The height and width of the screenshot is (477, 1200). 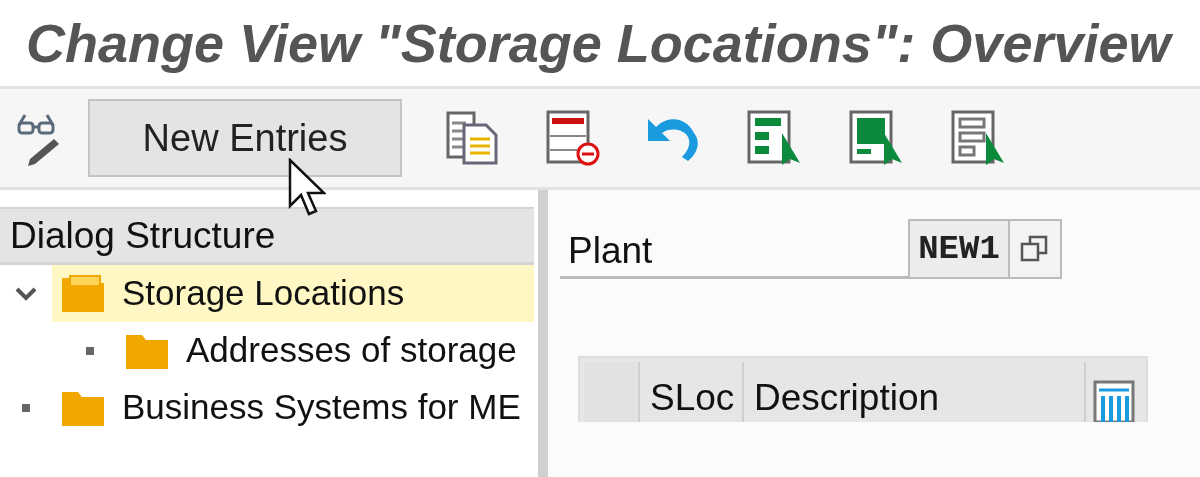 What do you see at coordinates (293, 293) in the screenshot?
I see `tree-item: Storage Locations` at bounding box center [293, 293].